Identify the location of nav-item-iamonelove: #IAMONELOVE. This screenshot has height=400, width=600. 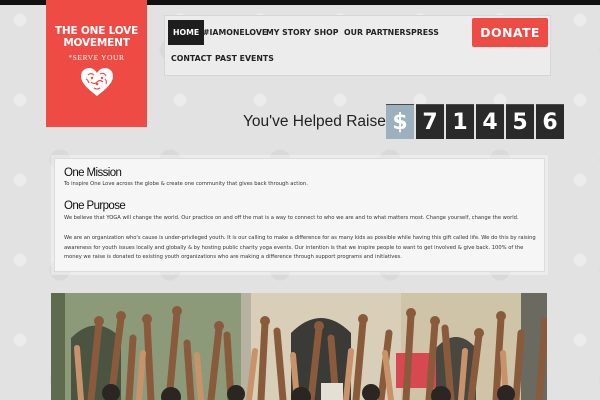
(235, 32).